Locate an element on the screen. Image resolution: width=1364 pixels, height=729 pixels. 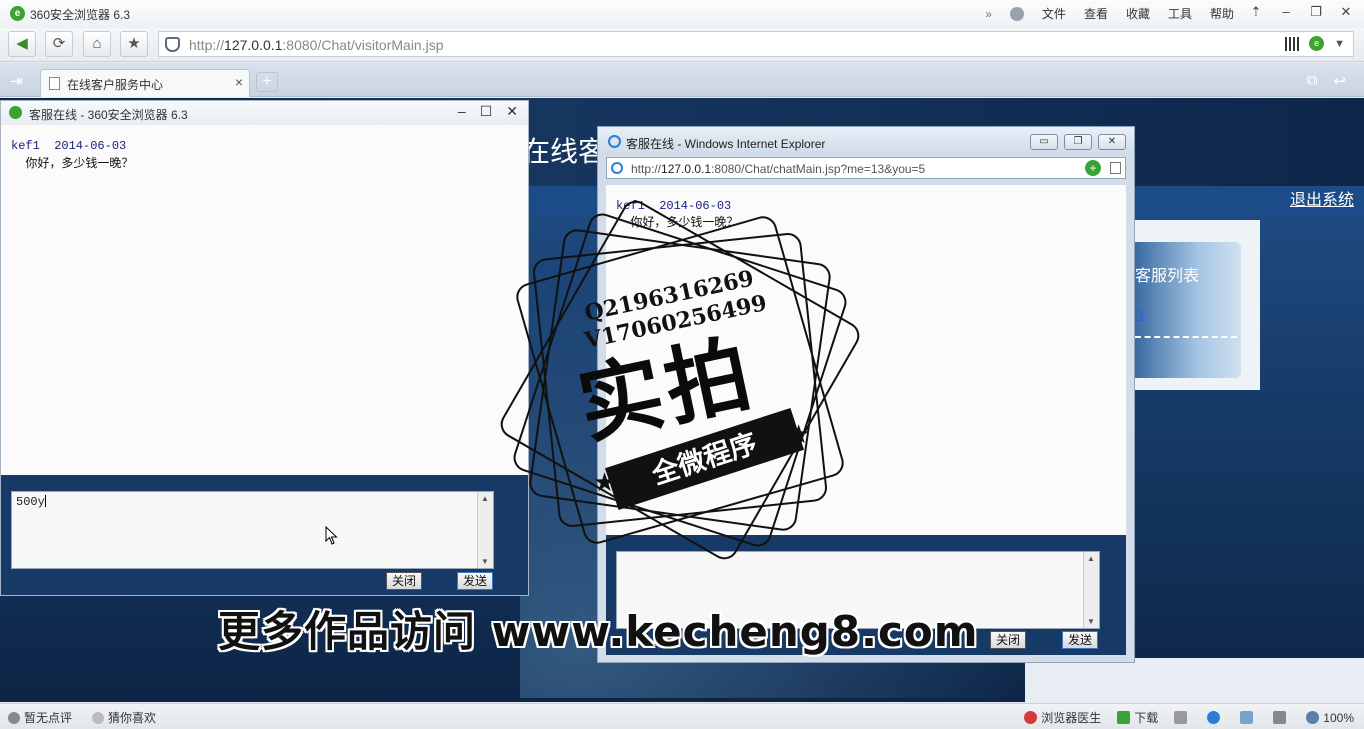
skin-icon: ⇡ is located at coordinates (1256, 13).